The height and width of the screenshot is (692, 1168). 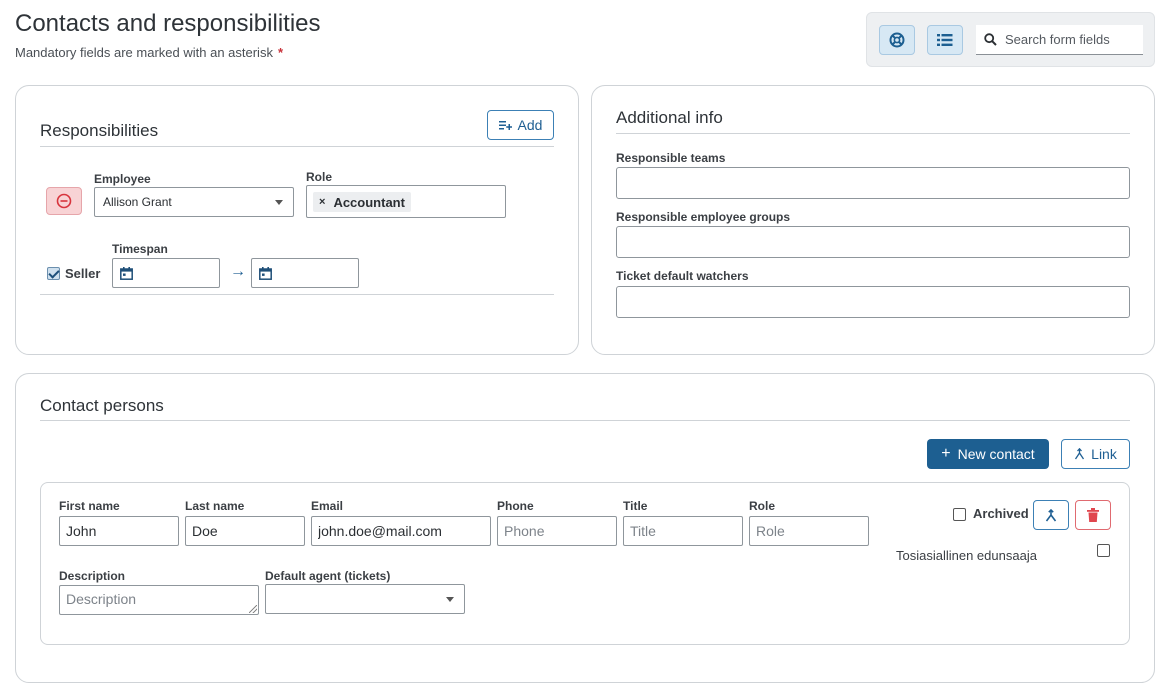 What do you see at coordinates (99, 130) in the screenshot?
I see `responsibilities-title: Responsibilities` at bounding box center [99, 130].